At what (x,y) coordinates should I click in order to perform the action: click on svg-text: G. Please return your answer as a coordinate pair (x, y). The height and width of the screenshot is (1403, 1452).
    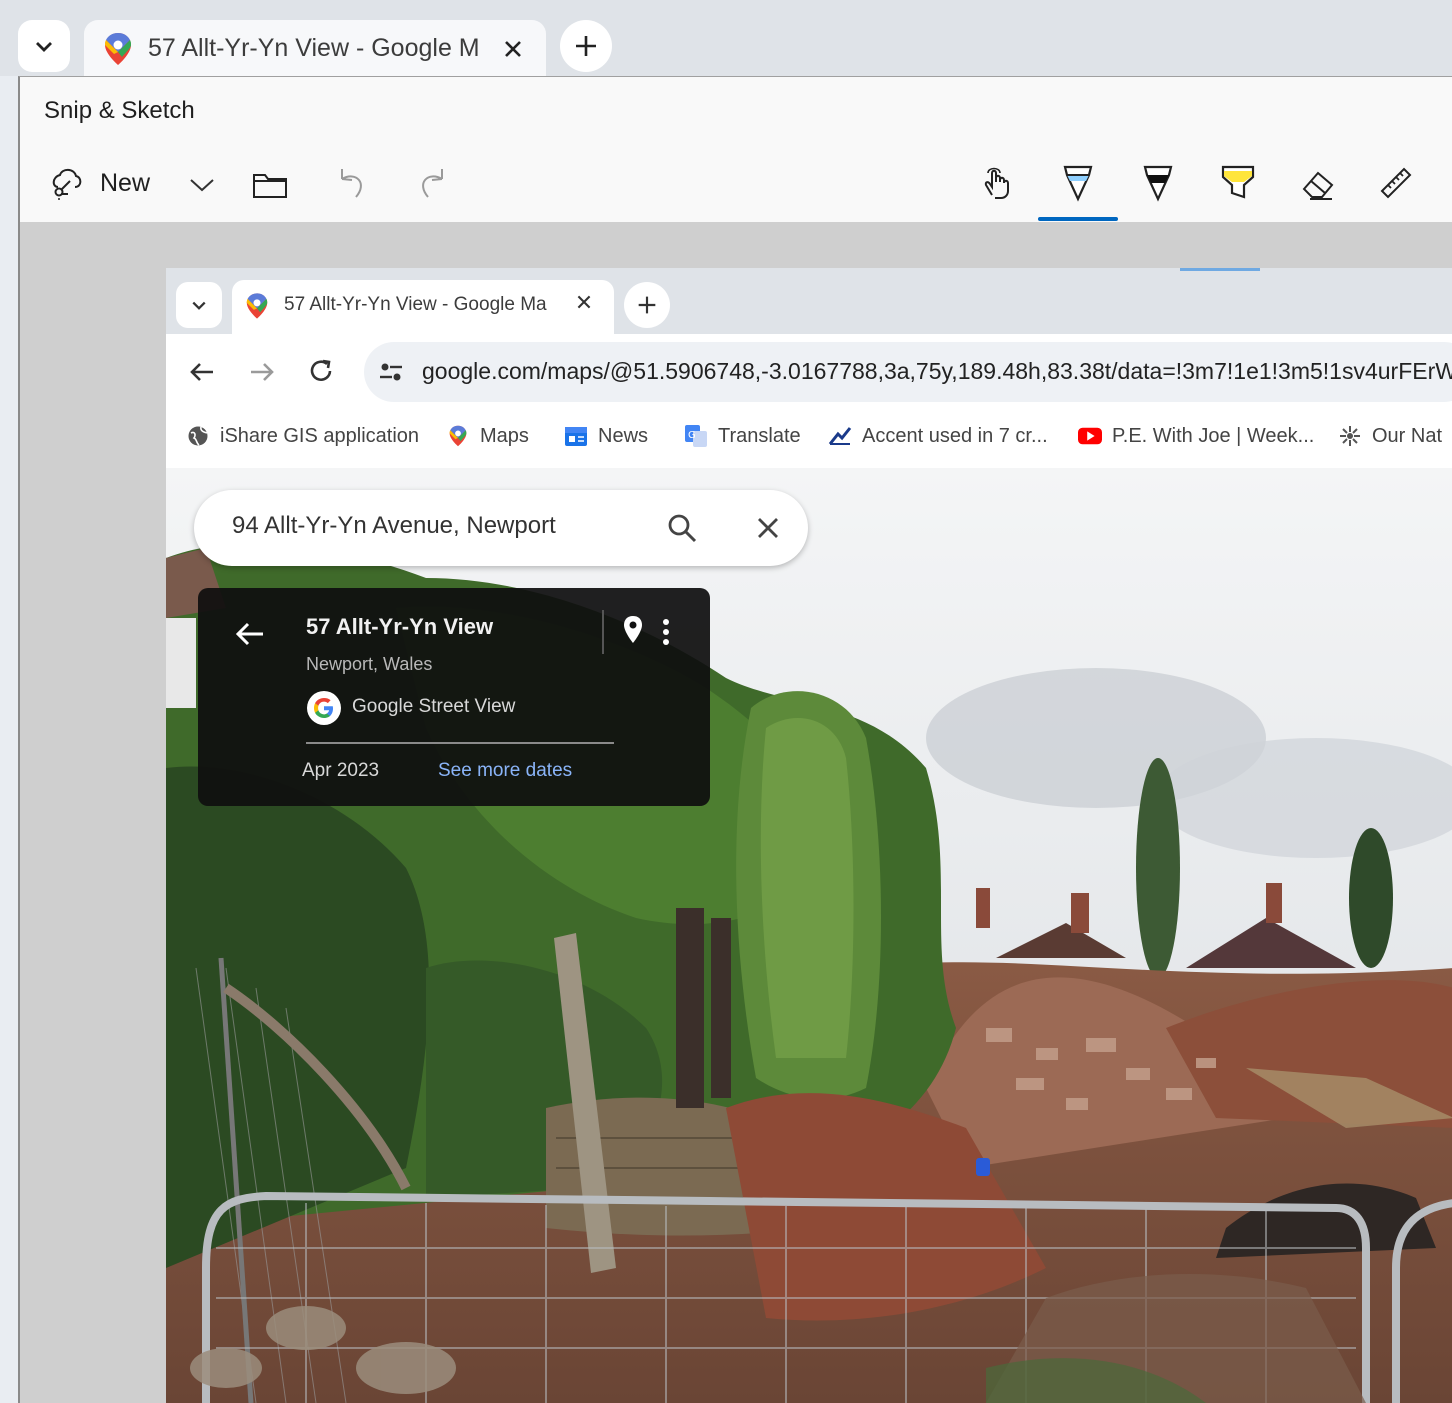
    Looking at the image, I should click on (692, 435).